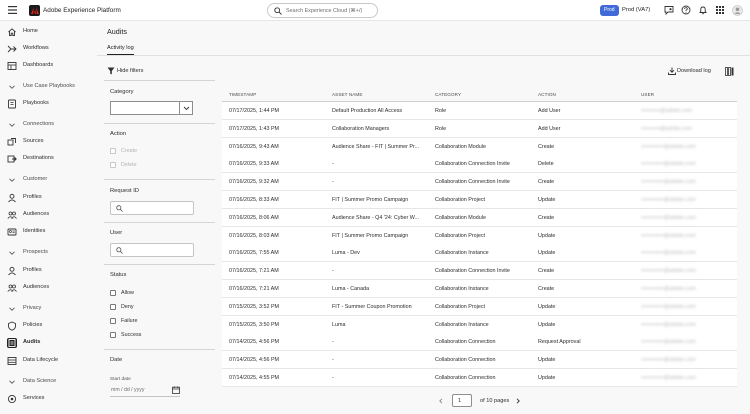 This screenshot has height=414, width=750. Describe the element at coordinates (242, 94) in the screenshot. I see `column-header-timestamp: TIMESTAMP` at that location.